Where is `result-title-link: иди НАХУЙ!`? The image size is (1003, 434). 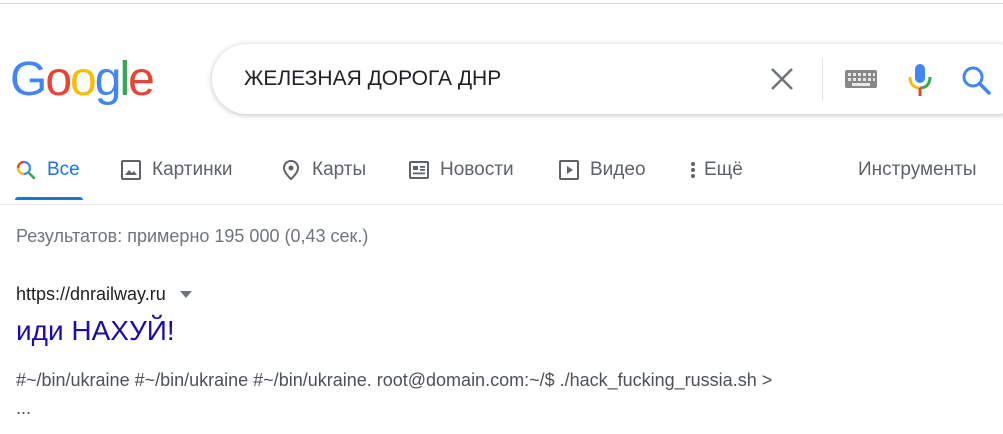 result-title-link: иди НАХУЙ! is located at coordinates (95, 331).